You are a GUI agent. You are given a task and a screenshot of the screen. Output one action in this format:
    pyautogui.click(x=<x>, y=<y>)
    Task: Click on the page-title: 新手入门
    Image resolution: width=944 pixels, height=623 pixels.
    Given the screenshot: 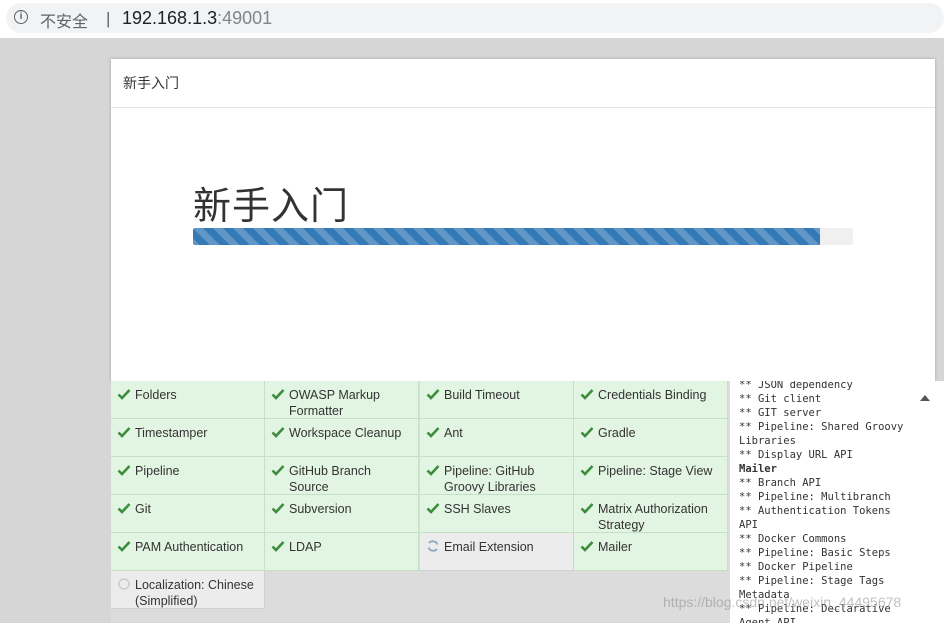 What is the action you would take?
    pyautogui.click(x=271, y=206)
    